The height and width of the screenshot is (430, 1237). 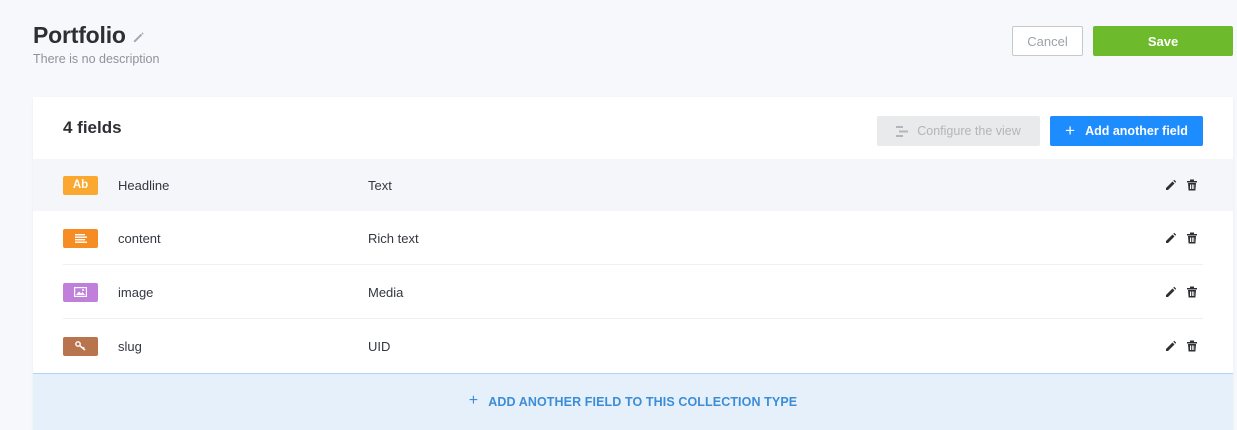 What do you see at coordinates (1047, 41) in the screenshot?
I see `cancel-button: Cancel` at bounding box center [1047, 41].